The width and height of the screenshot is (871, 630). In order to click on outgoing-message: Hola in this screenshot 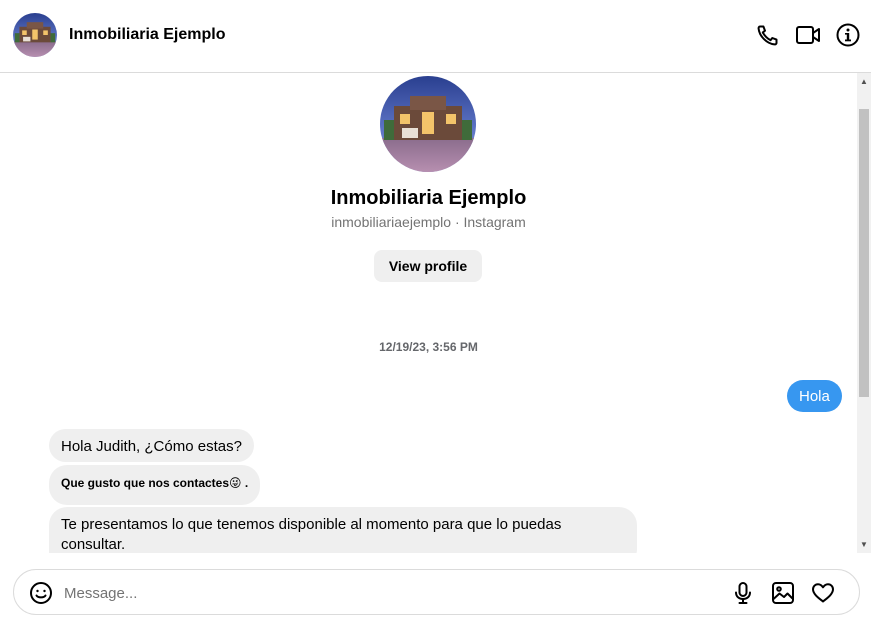, I will do `click(814, 396)`.